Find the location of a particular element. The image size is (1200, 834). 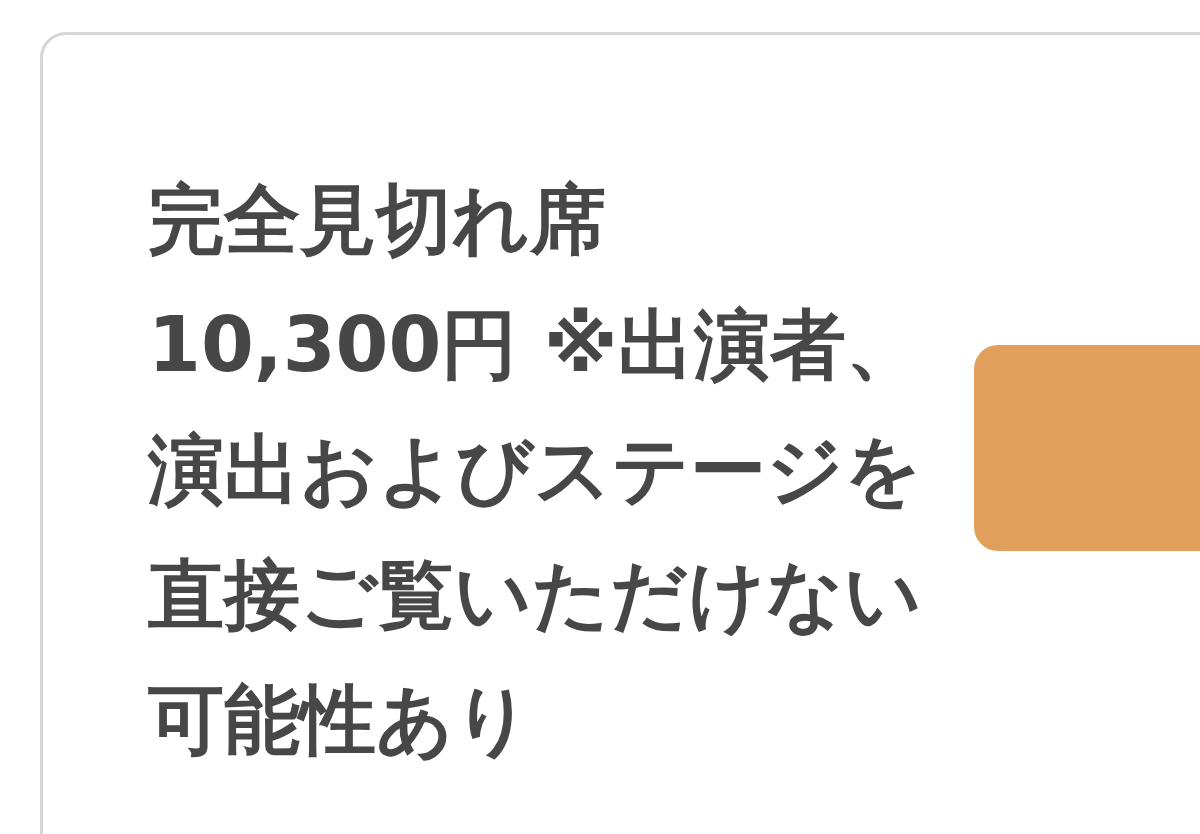

seat-name: 完全見切れ席 is located at coordinates (377, 220).